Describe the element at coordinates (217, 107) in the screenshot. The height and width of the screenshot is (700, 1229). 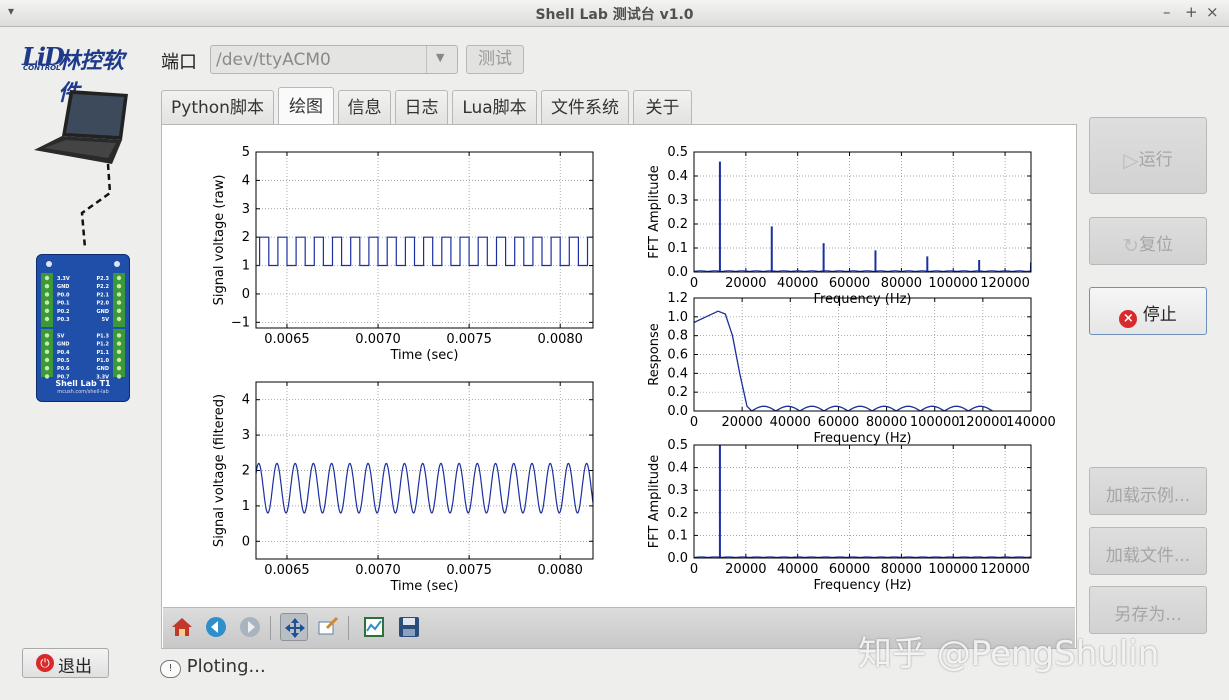
I see `tab-python-script: Python脚本` at that location.